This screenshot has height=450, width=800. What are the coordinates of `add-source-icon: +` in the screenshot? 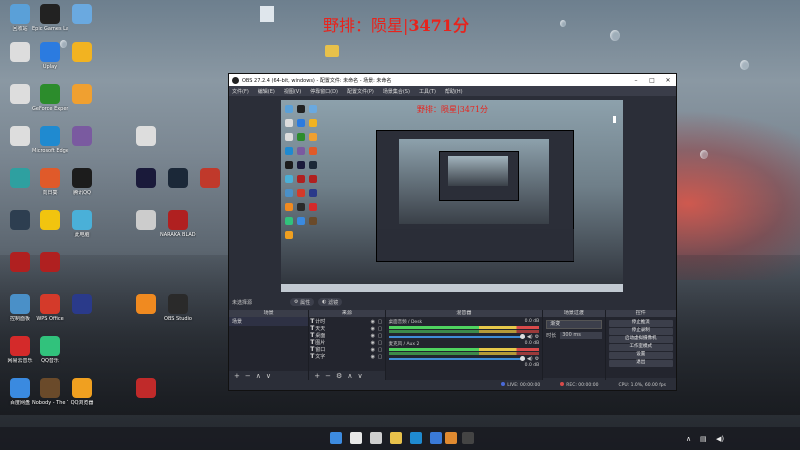 It's located at (317, 376).